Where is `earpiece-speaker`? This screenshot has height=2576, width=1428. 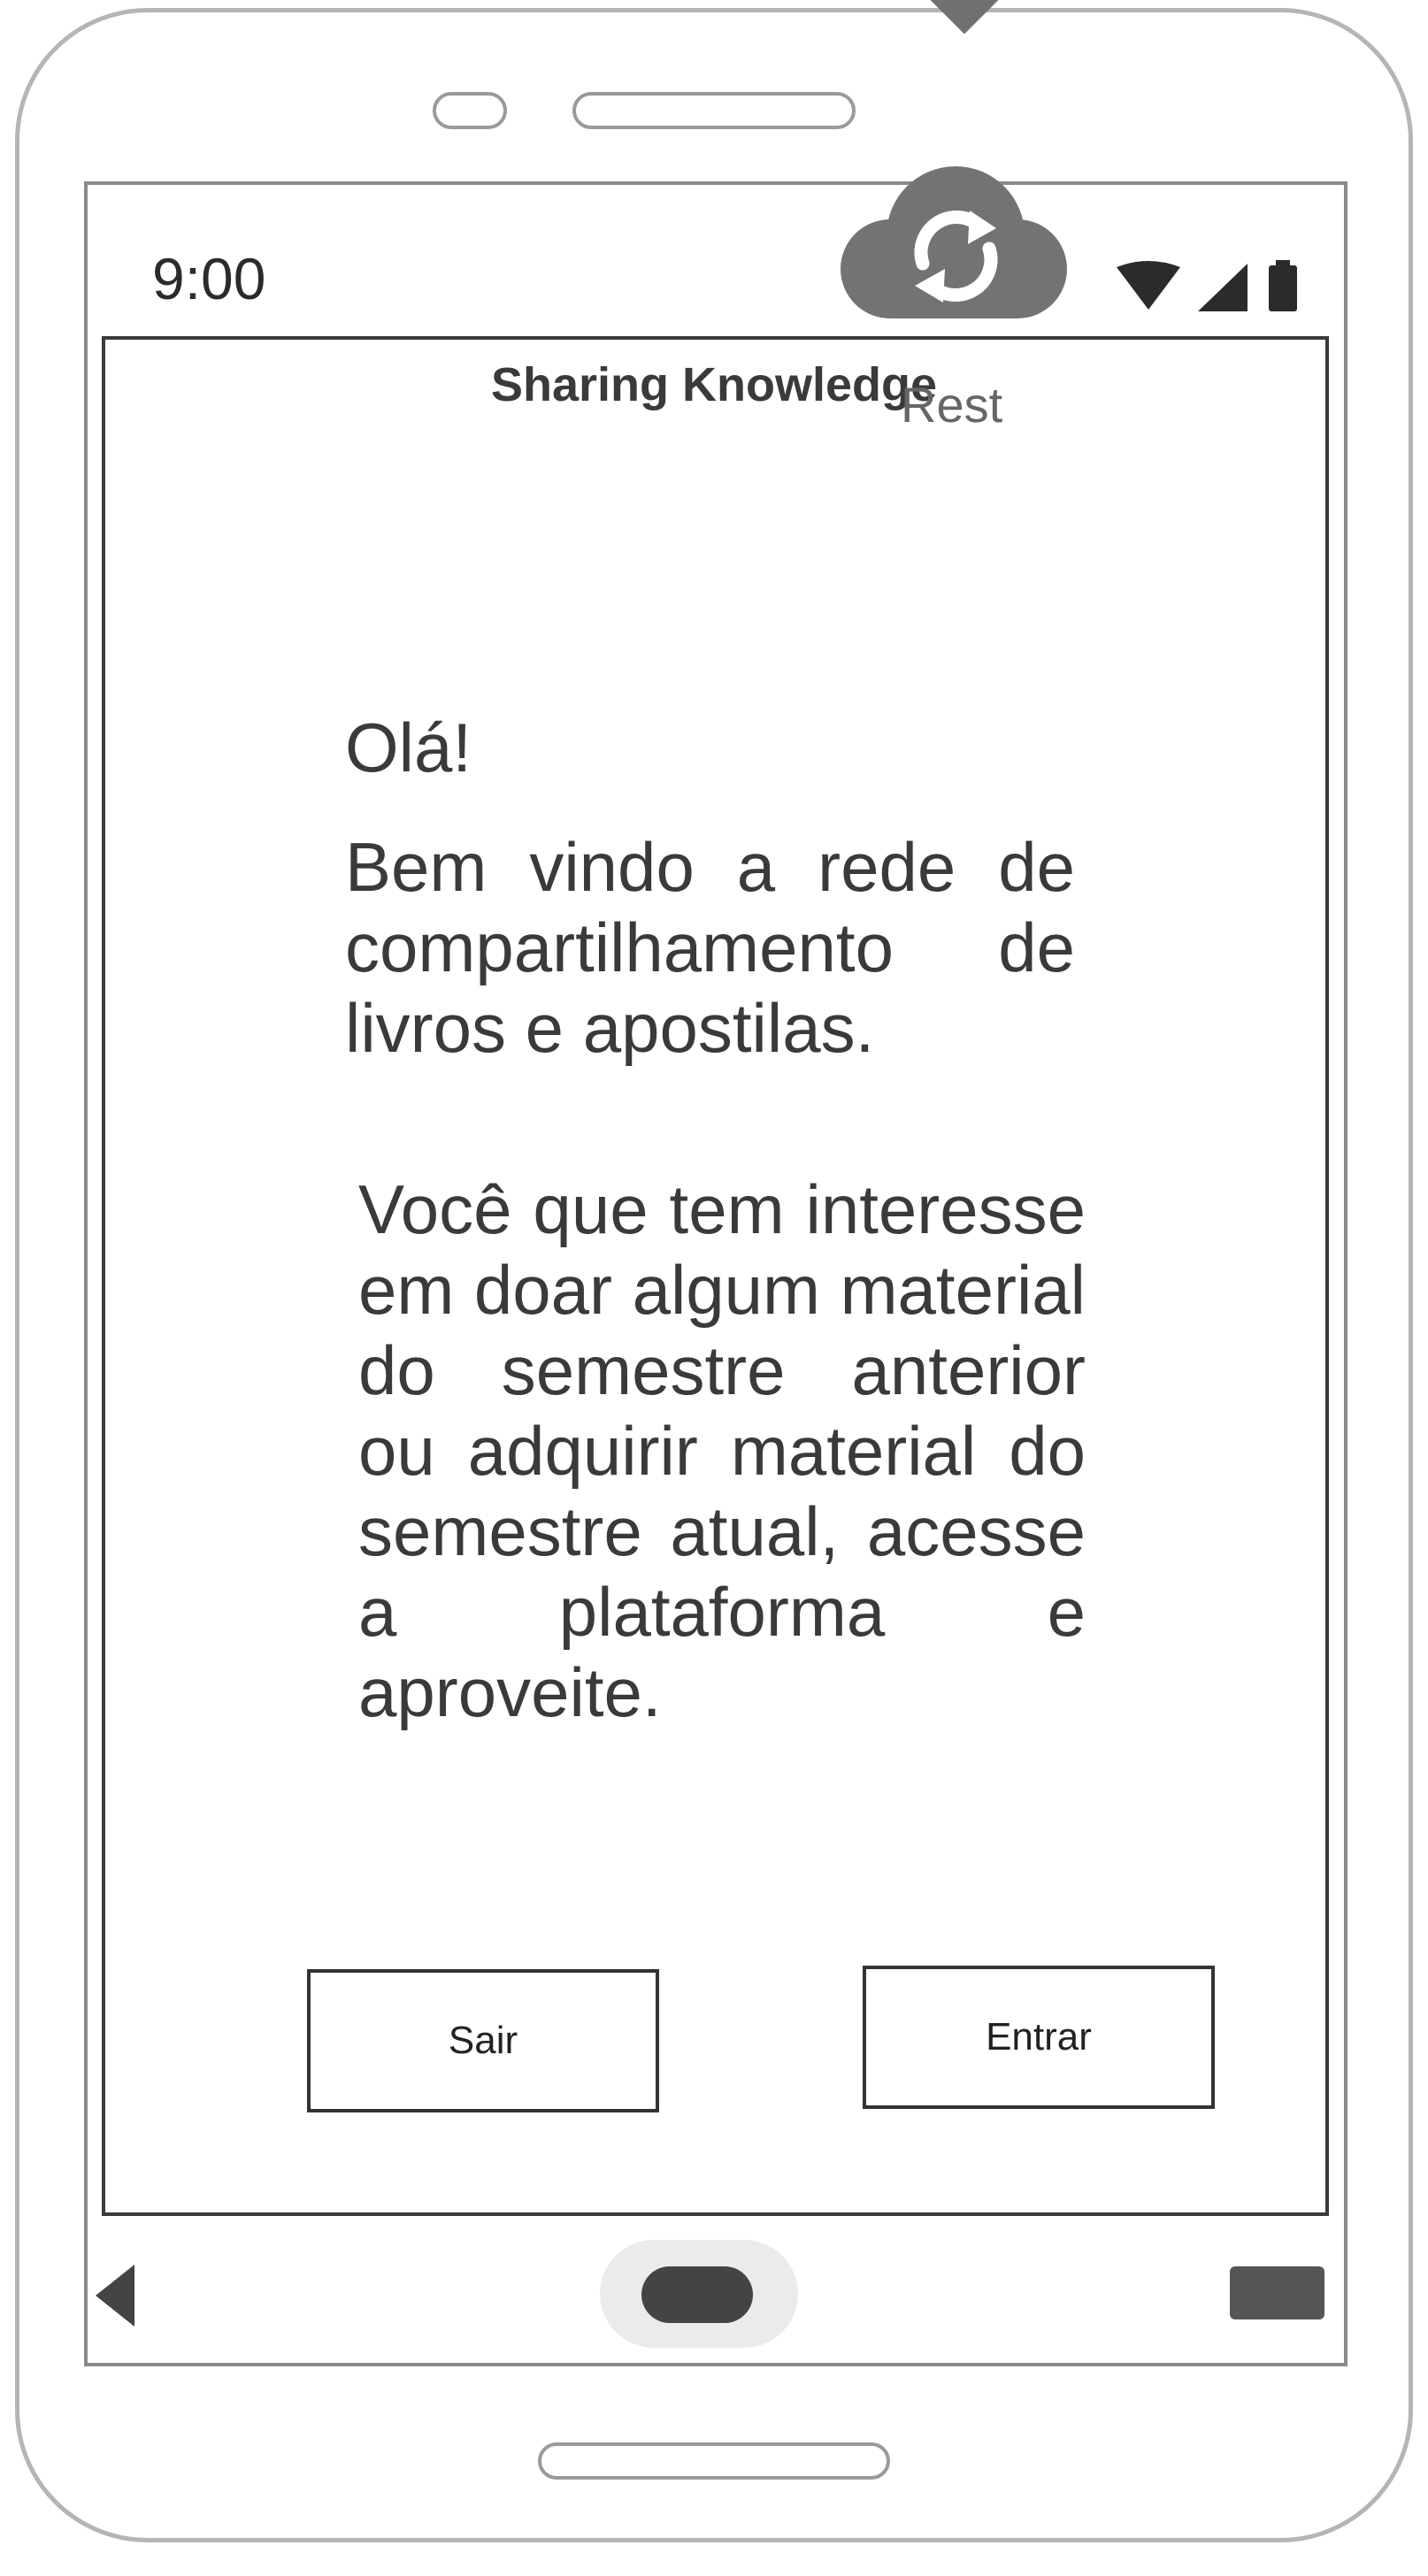 earpiece-speaker is located at coordinates (714, 110).